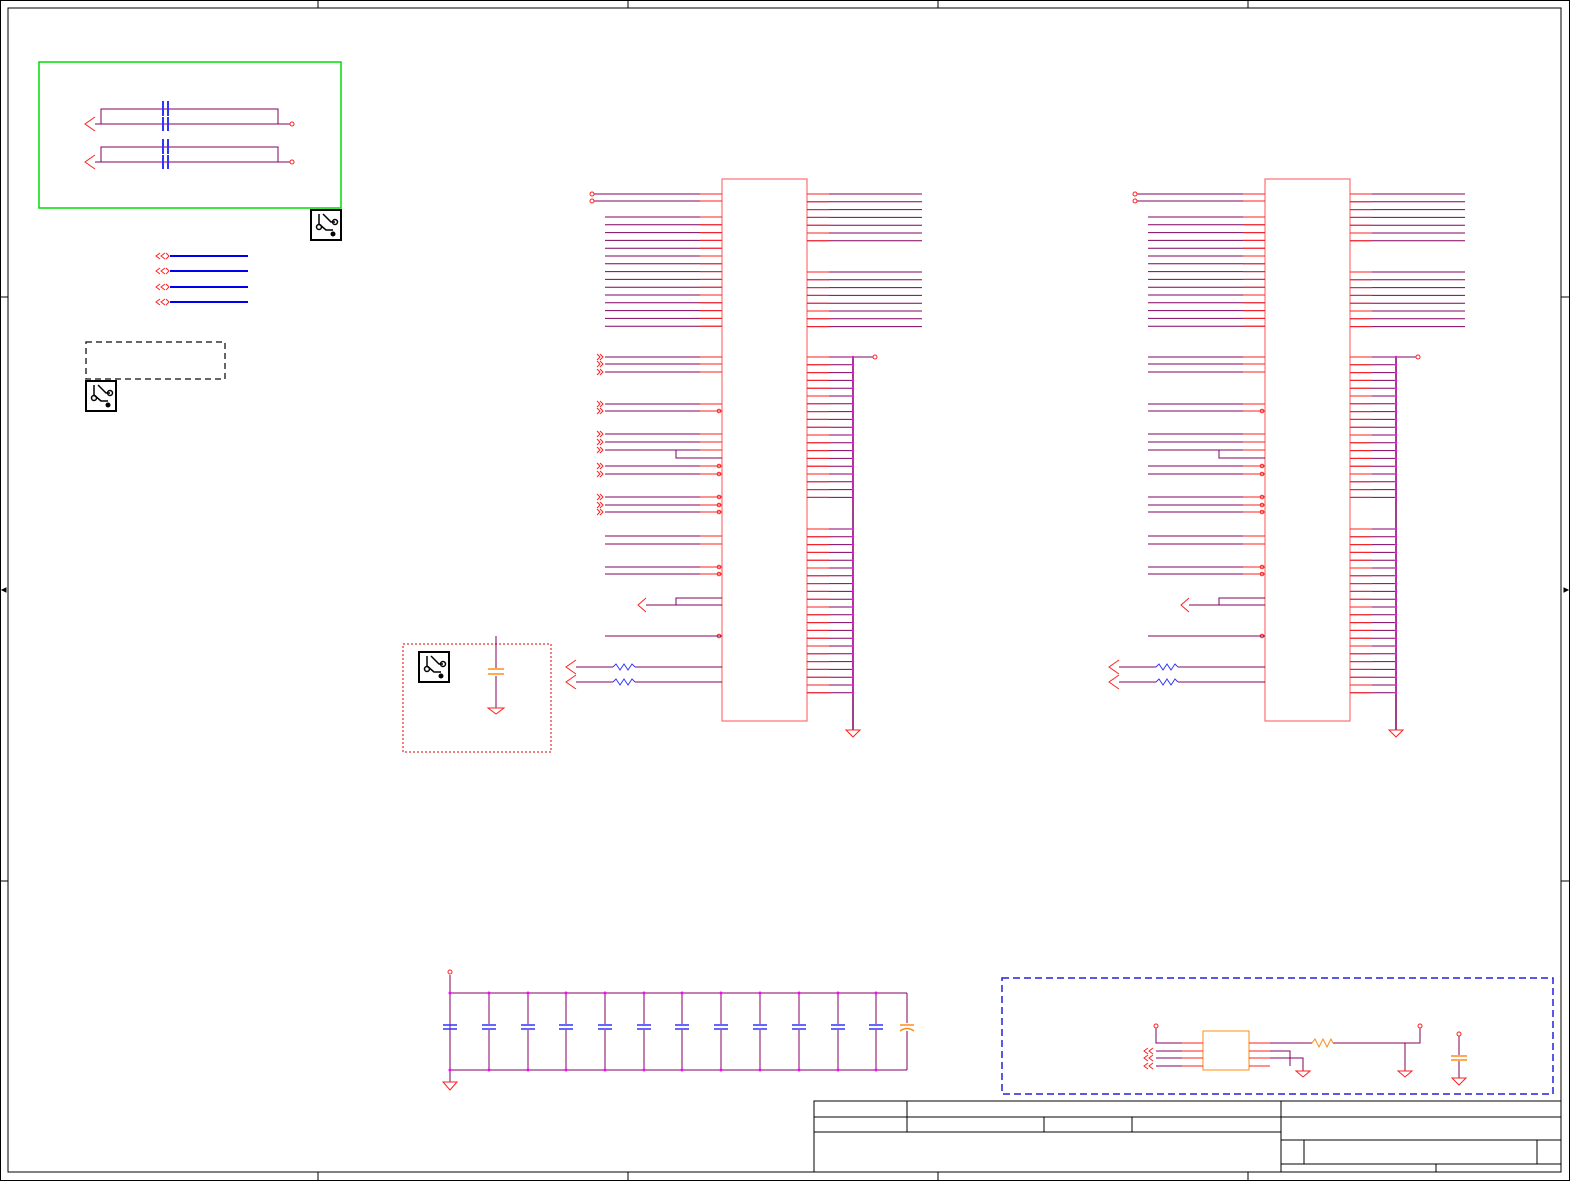  Describe the element at coordinates (1277, 1036) in the screenshot. I see `blue-dashed-block` at that location.